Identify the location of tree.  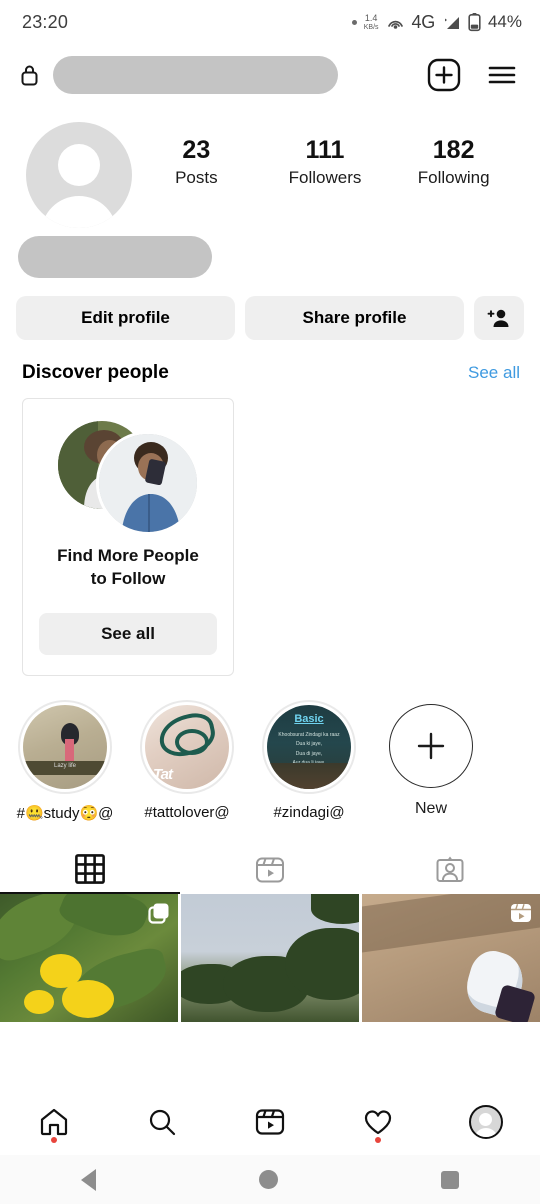
(335, 908).